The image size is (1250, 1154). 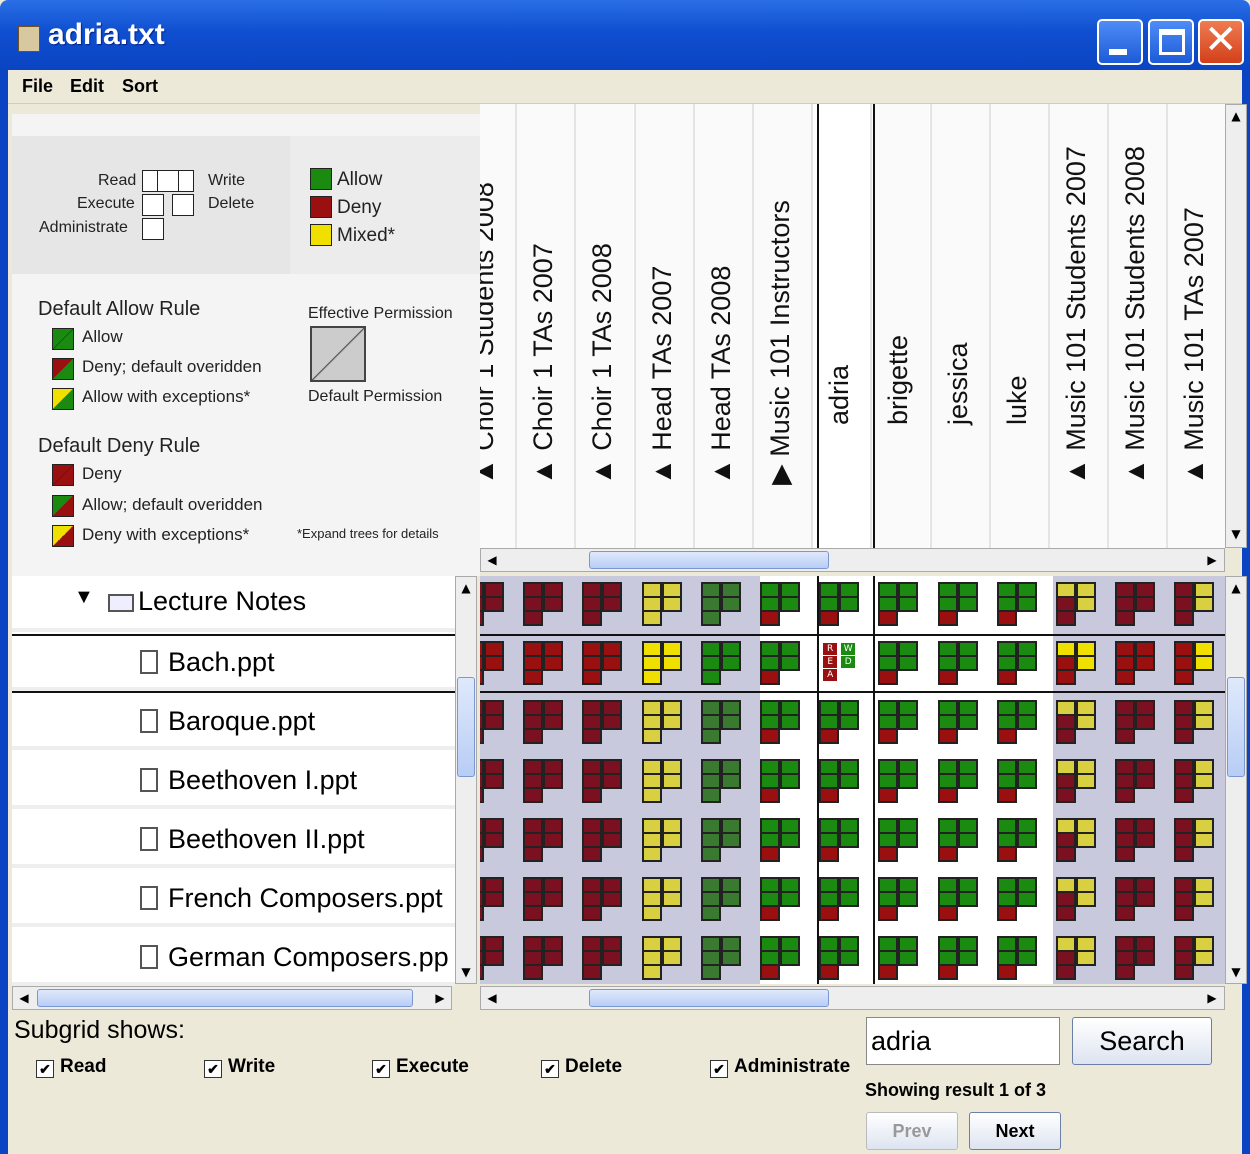 I want to click on delete-checkbox: ✔ Delete, so click(x=581, y=1067).